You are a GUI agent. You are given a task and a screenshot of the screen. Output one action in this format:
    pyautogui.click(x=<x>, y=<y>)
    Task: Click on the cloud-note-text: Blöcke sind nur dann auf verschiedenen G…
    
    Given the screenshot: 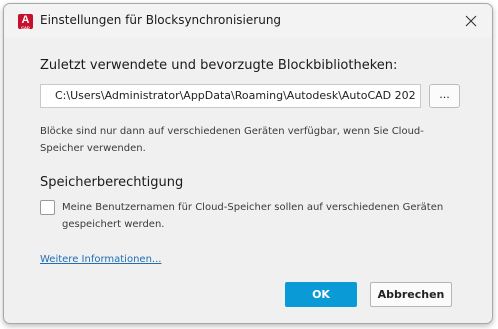 What is the action you would take?
    pyautogui.click(x=232, y=140)
    